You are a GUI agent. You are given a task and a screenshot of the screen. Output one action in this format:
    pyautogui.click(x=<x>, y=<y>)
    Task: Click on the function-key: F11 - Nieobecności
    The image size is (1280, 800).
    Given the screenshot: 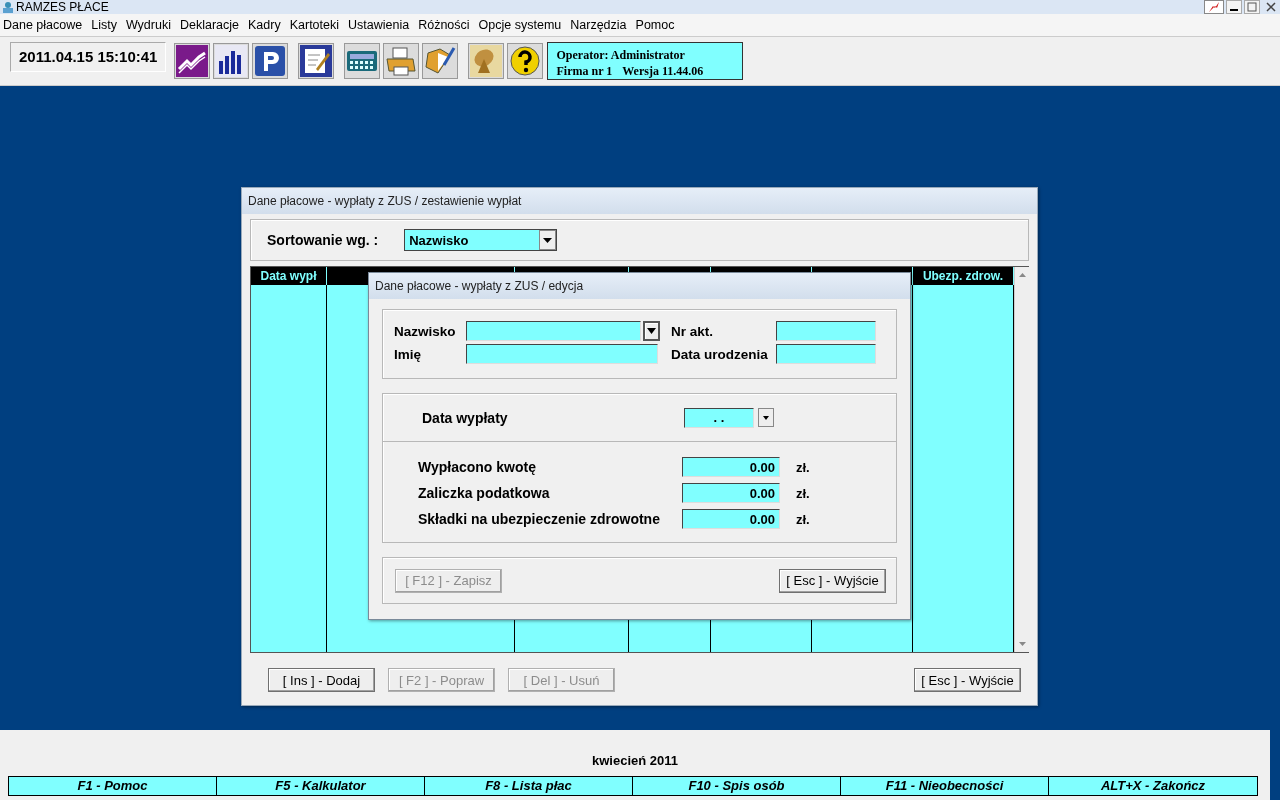 What is the action you would take?
    pyautogui.click(x=945, y=786)
    